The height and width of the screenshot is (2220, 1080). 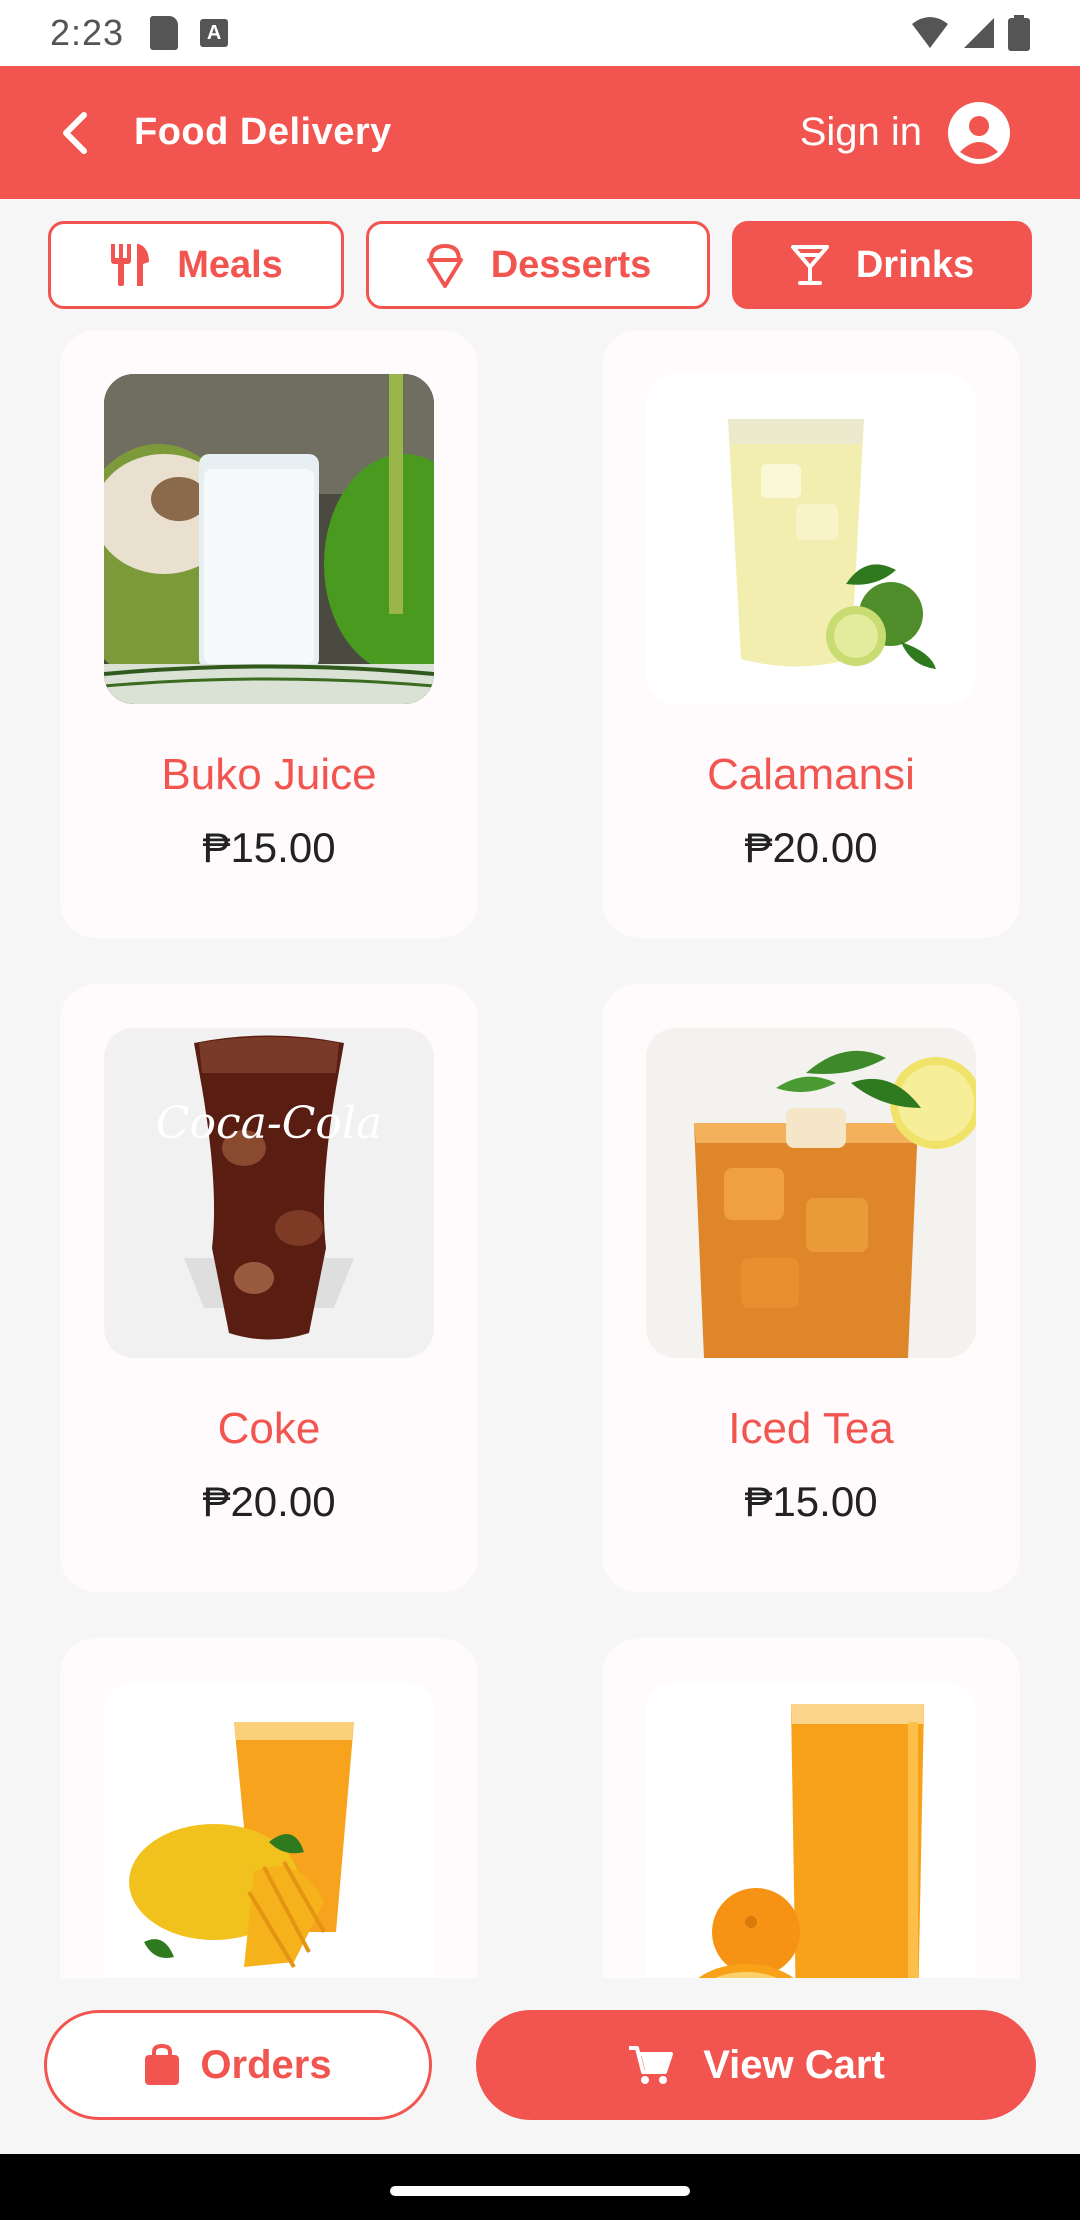 What do you see at coordinates (930, 32) in the screenshot?
I see `wifi-icon` at bounding box center [930, 32].